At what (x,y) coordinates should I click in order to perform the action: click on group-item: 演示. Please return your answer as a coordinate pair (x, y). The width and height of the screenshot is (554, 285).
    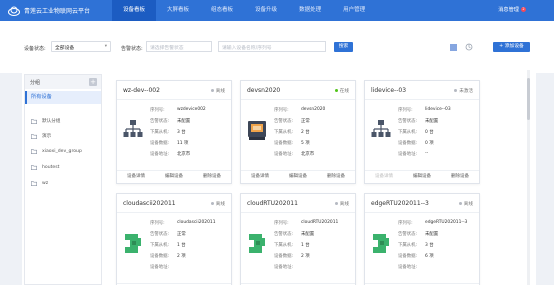
    Looking at the image, I should click on (41, 136).